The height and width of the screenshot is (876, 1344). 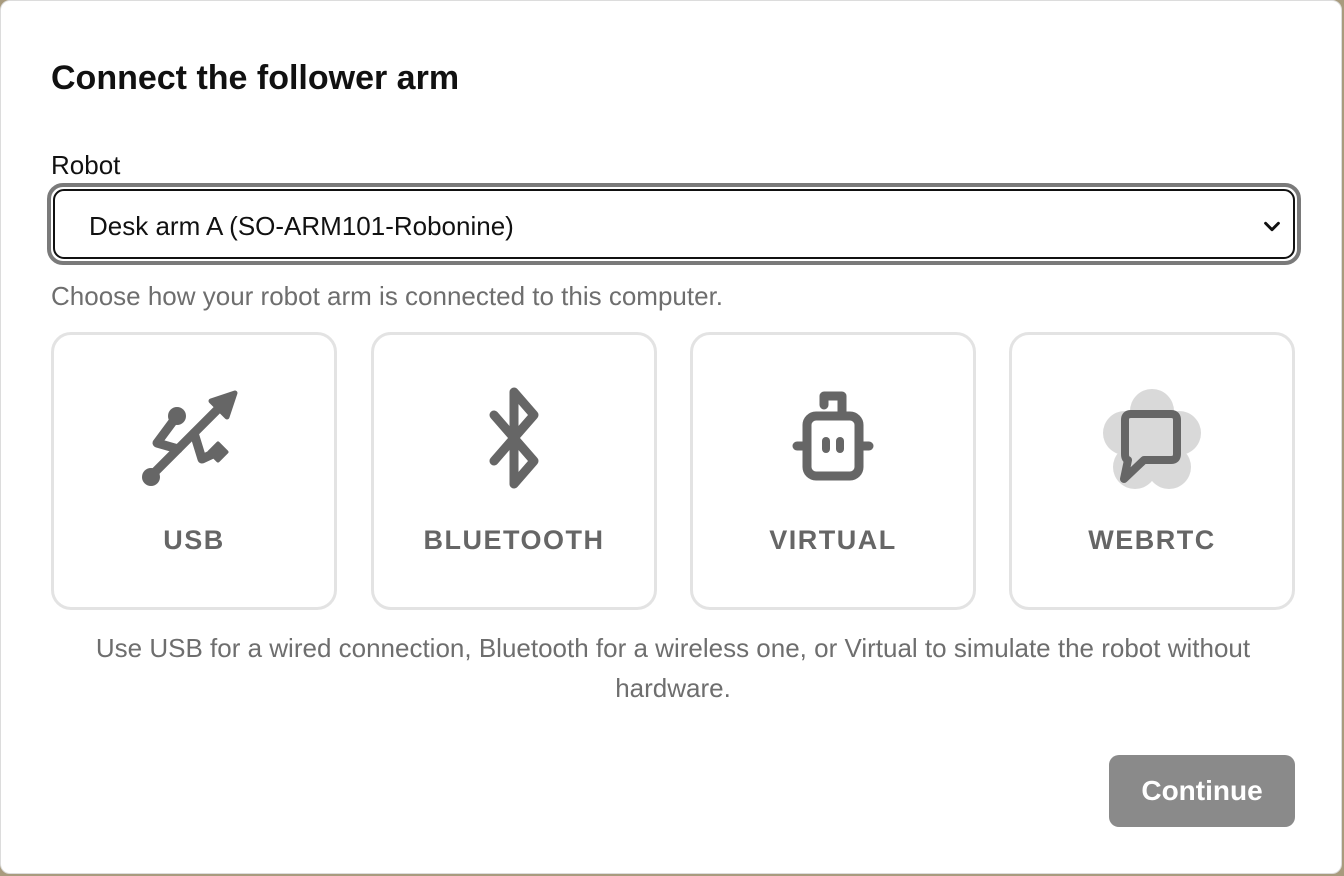 What do you see at coordinates (255, 78) in the screenshot?
I see `dialog-title: Connect the follower arm` at bounding box center [255, 78].